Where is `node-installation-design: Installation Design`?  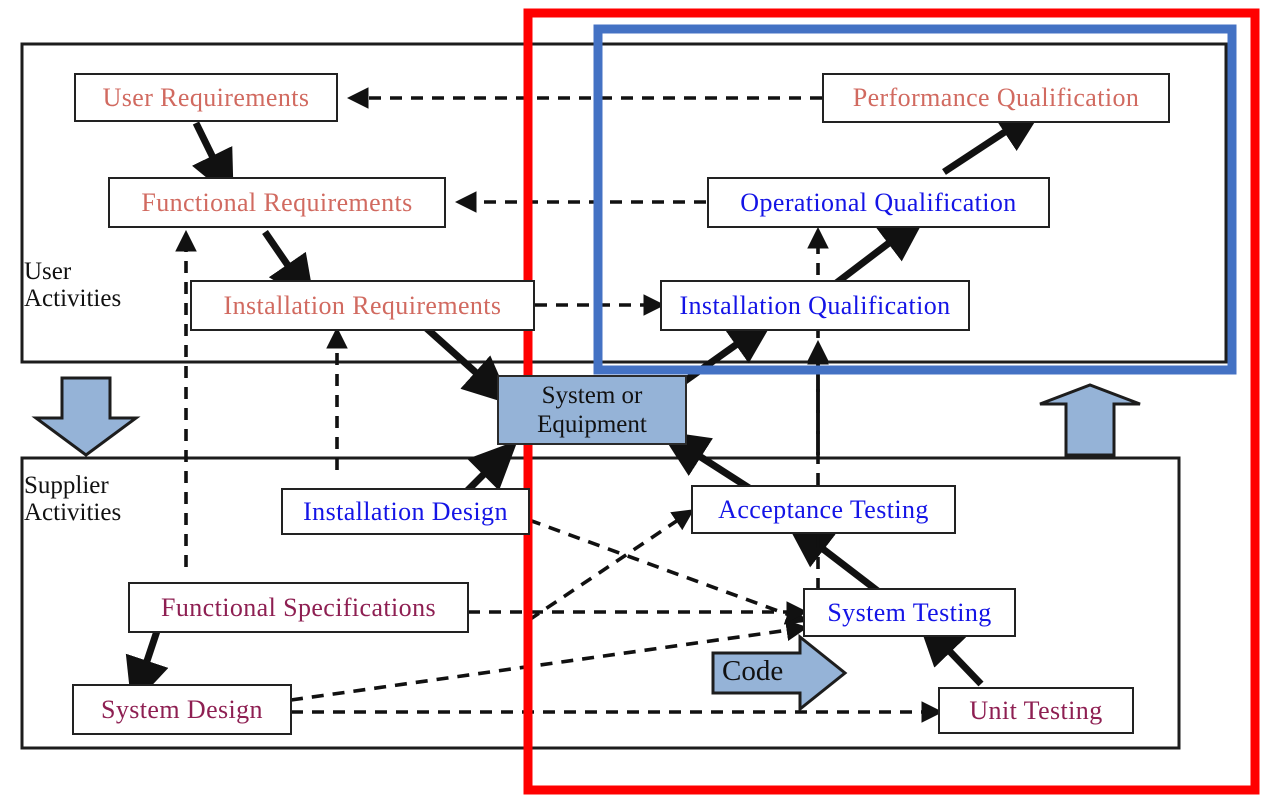
node-installation-design: Installation Design is located at coordinates (405, 511).